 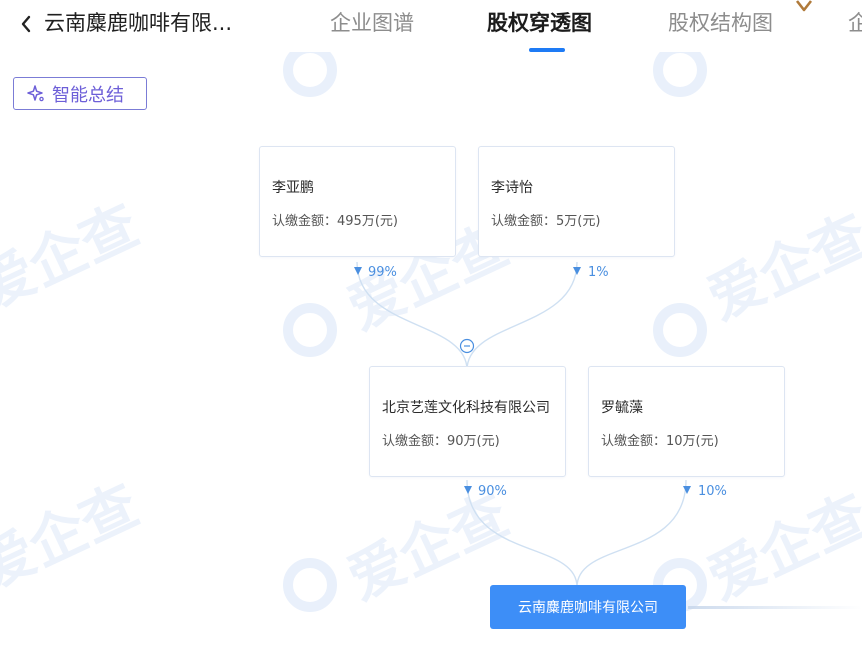 I want to click on tab-equity-penetration: 股权穿透图, so click(x=539, y=23).